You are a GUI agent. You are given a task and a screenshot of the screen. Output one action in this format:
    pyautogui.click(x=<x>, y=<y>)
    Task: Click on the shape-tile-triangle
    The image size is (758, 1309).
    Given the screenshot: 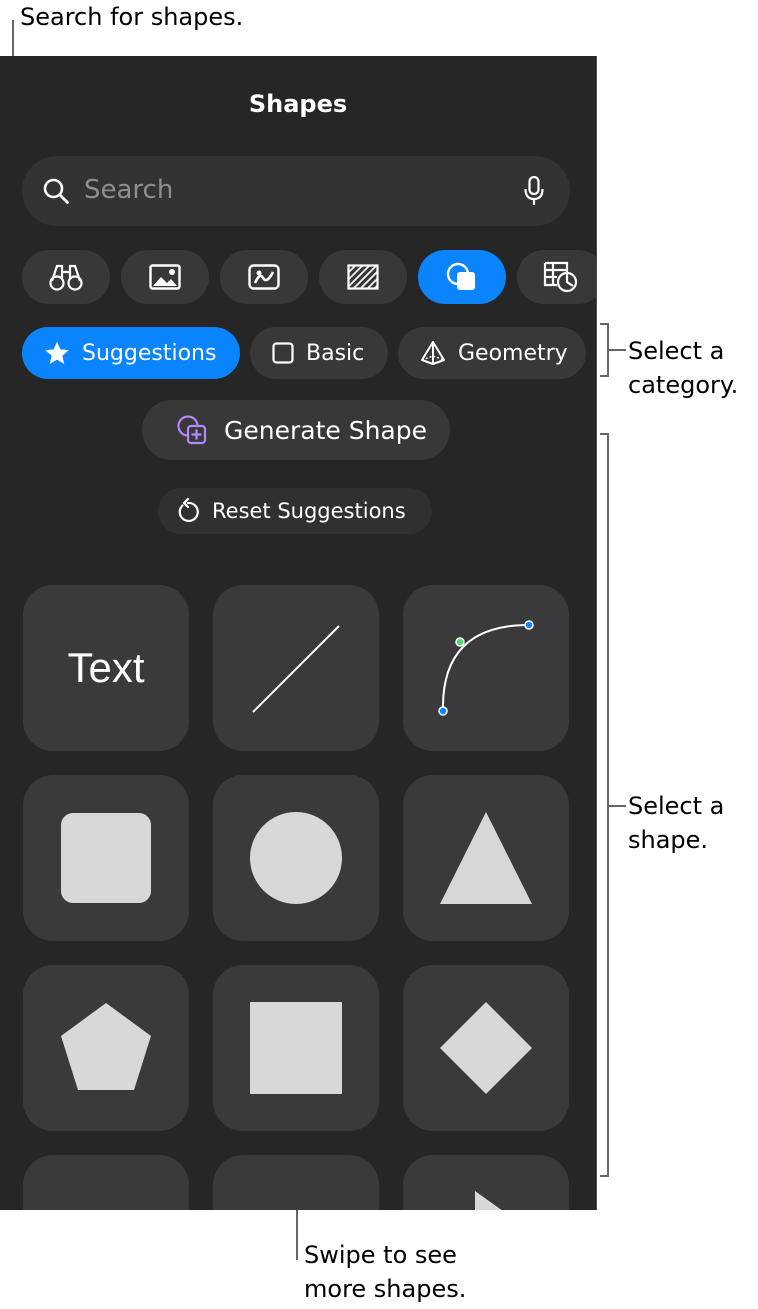 What is the action you would take?
    pyautogui.click(x=486, y=858)
    